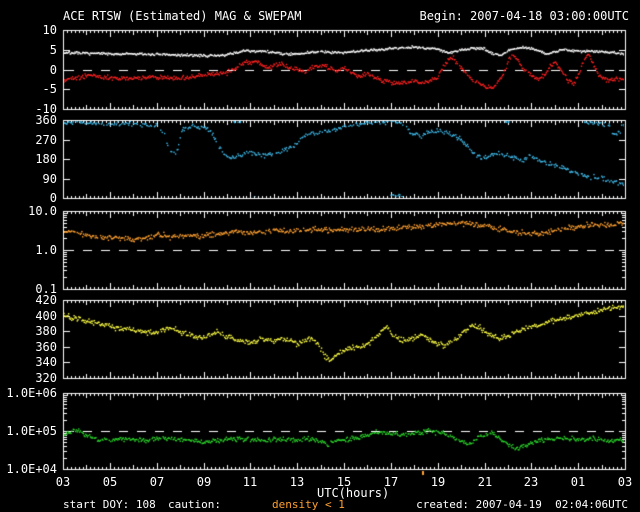 This screenshot has height=512, width=640. What do you see at coordinates (31, 431) in the screenshot?
I see `y-tick-label: 1.0E+05` at bounding box center [31, 431].